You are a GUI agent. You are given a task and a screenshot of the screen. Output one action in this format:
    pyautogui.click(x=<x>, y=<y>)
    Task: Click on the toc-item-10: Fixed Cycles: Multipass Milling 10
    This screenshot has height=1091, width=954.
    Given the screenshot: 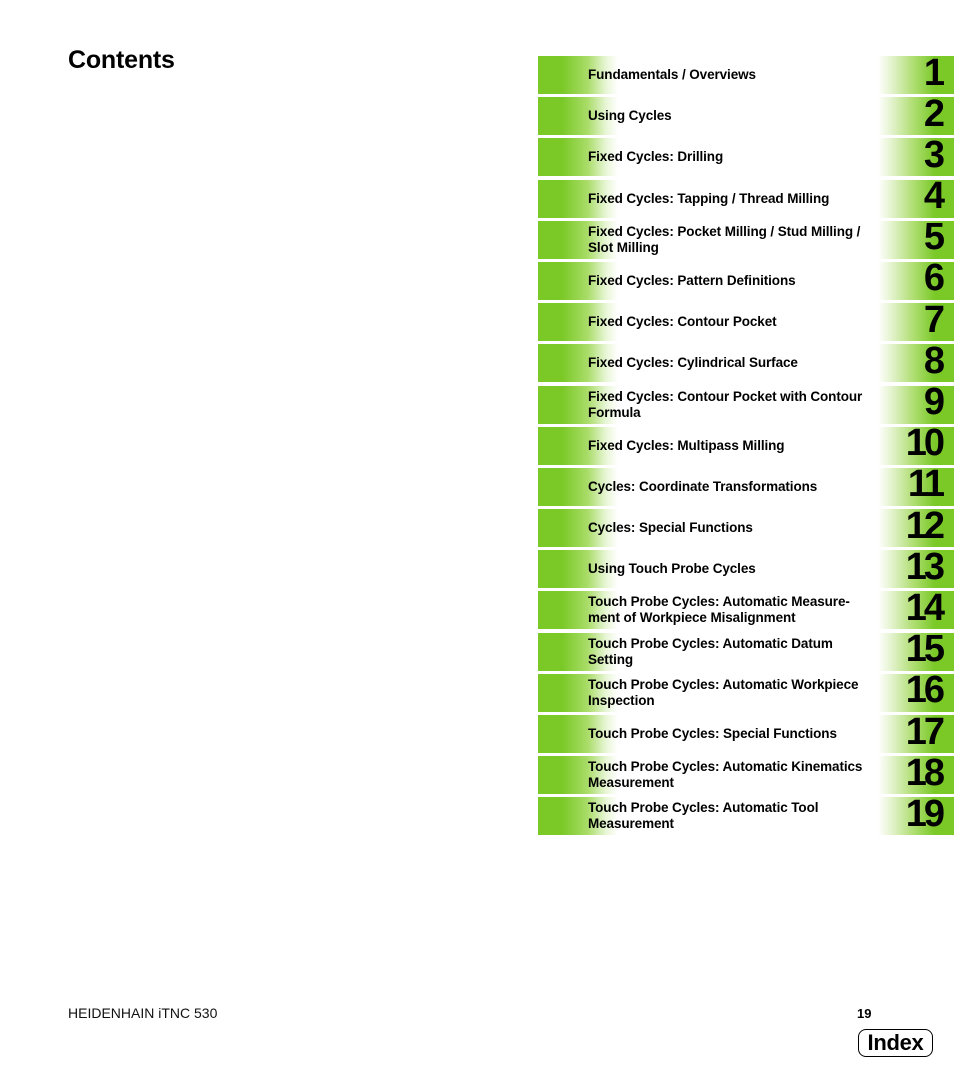 What is the action you would take?
    pyautogui.click(x=746, y=443)
    